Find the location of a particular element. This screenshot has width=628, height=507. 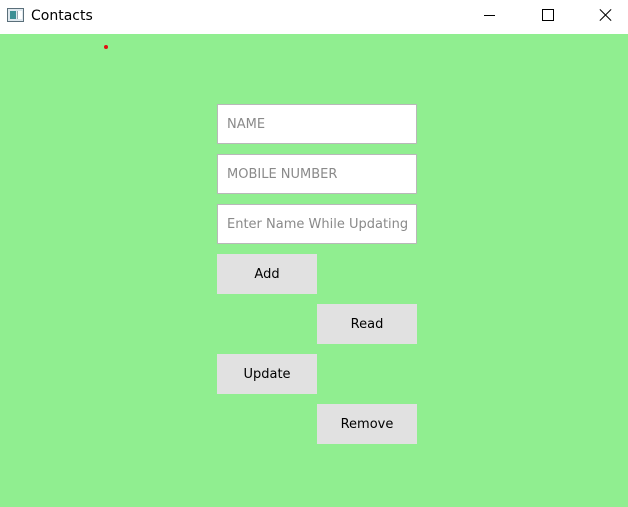

minimize-icon is located at coordinates (489, 15).